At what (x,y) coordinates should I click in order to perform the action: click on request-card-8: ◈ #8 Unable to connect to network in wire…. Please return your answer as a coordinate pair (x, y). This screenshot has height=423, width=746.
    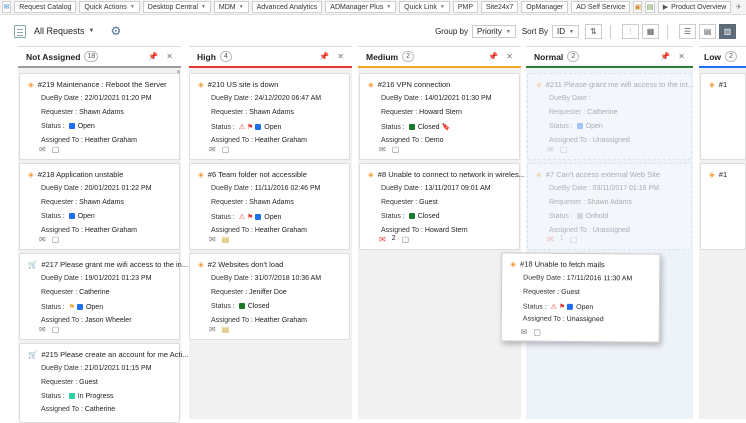
    Looking at the image, I should click on (442, 206).